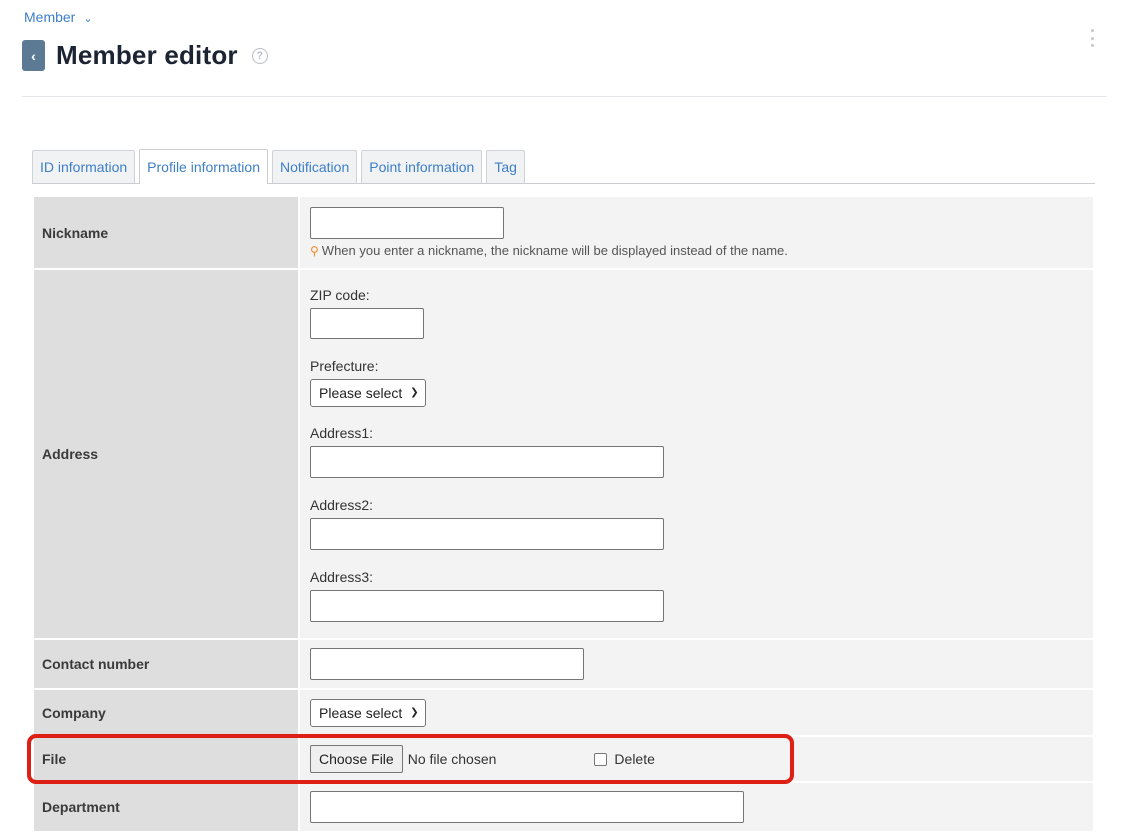  What do you see at coordinates (447, 664) in the screenshot?
I see `contact-input` at bounding box center [447, 664].